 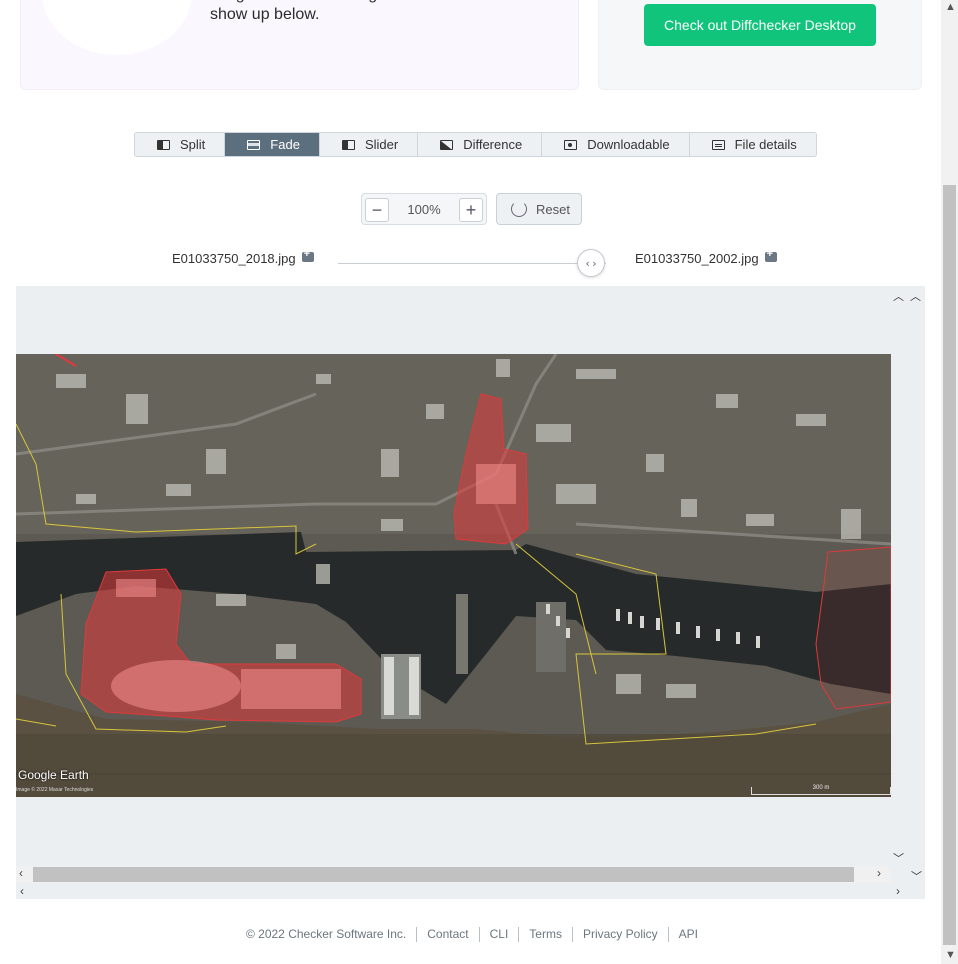 I want to click on outer-horizontal-scrollbar: ‹ ›, so click(x=470, y=891).